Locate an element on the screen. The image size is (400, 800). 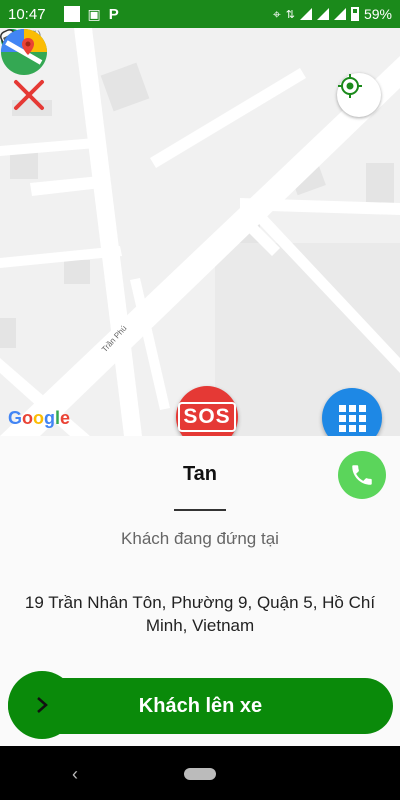
slide-knob is located at coordinates (42, 705).